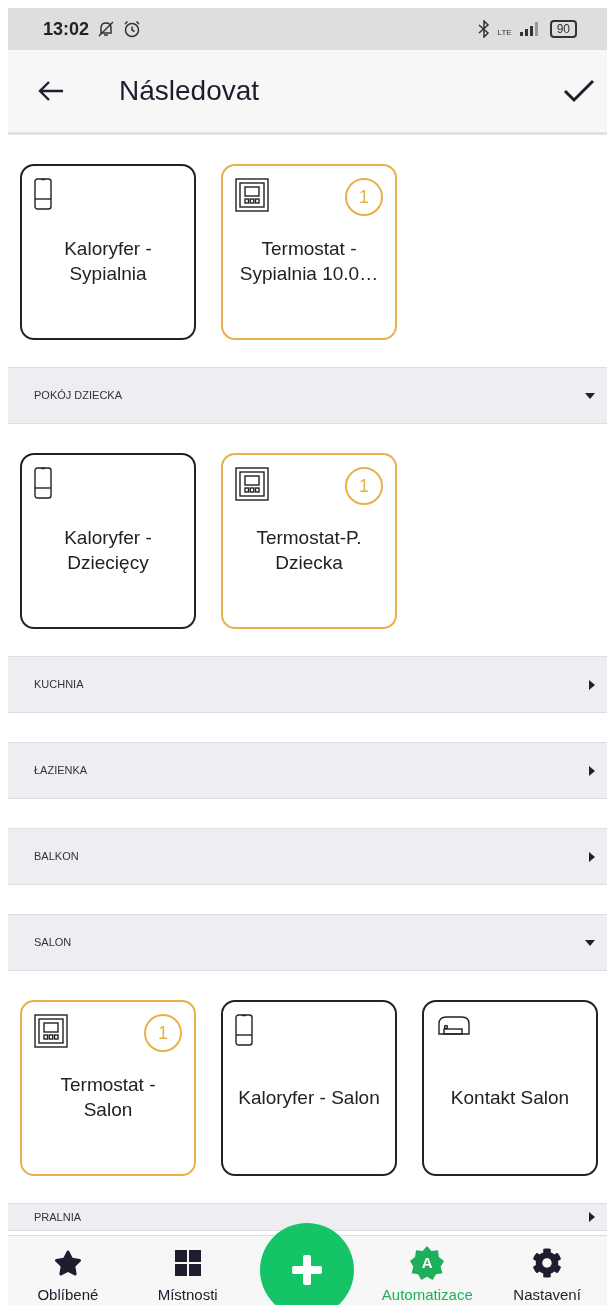 This screenshot has width=607, height=1305. Describe the element at coordinates (307, 1217) in the screenshot. I see `section-header: PRALNIA` at that location.